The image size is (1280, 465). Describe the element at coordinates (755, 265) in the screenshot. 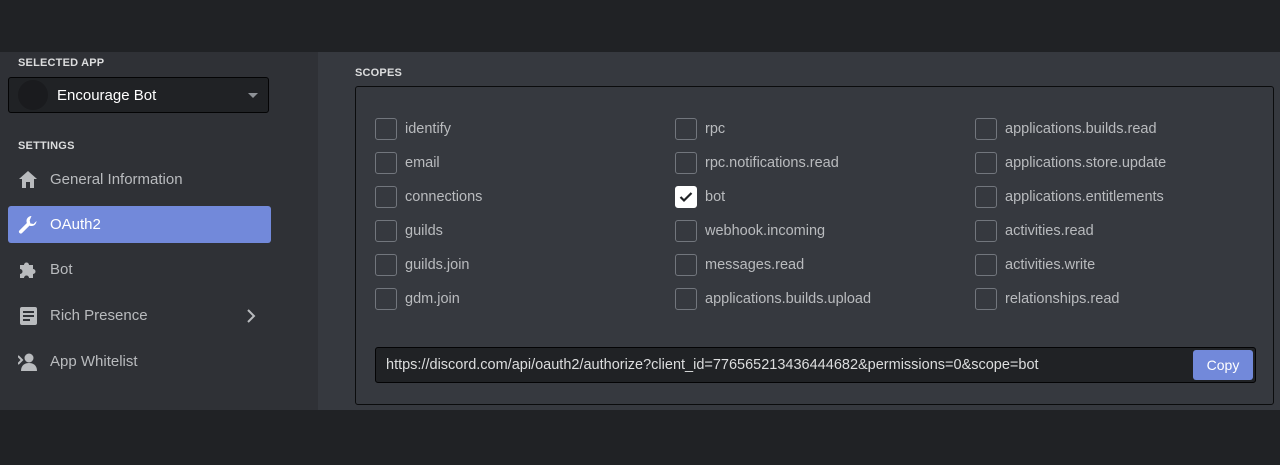

I see `scope-label: messages.read` at that location.